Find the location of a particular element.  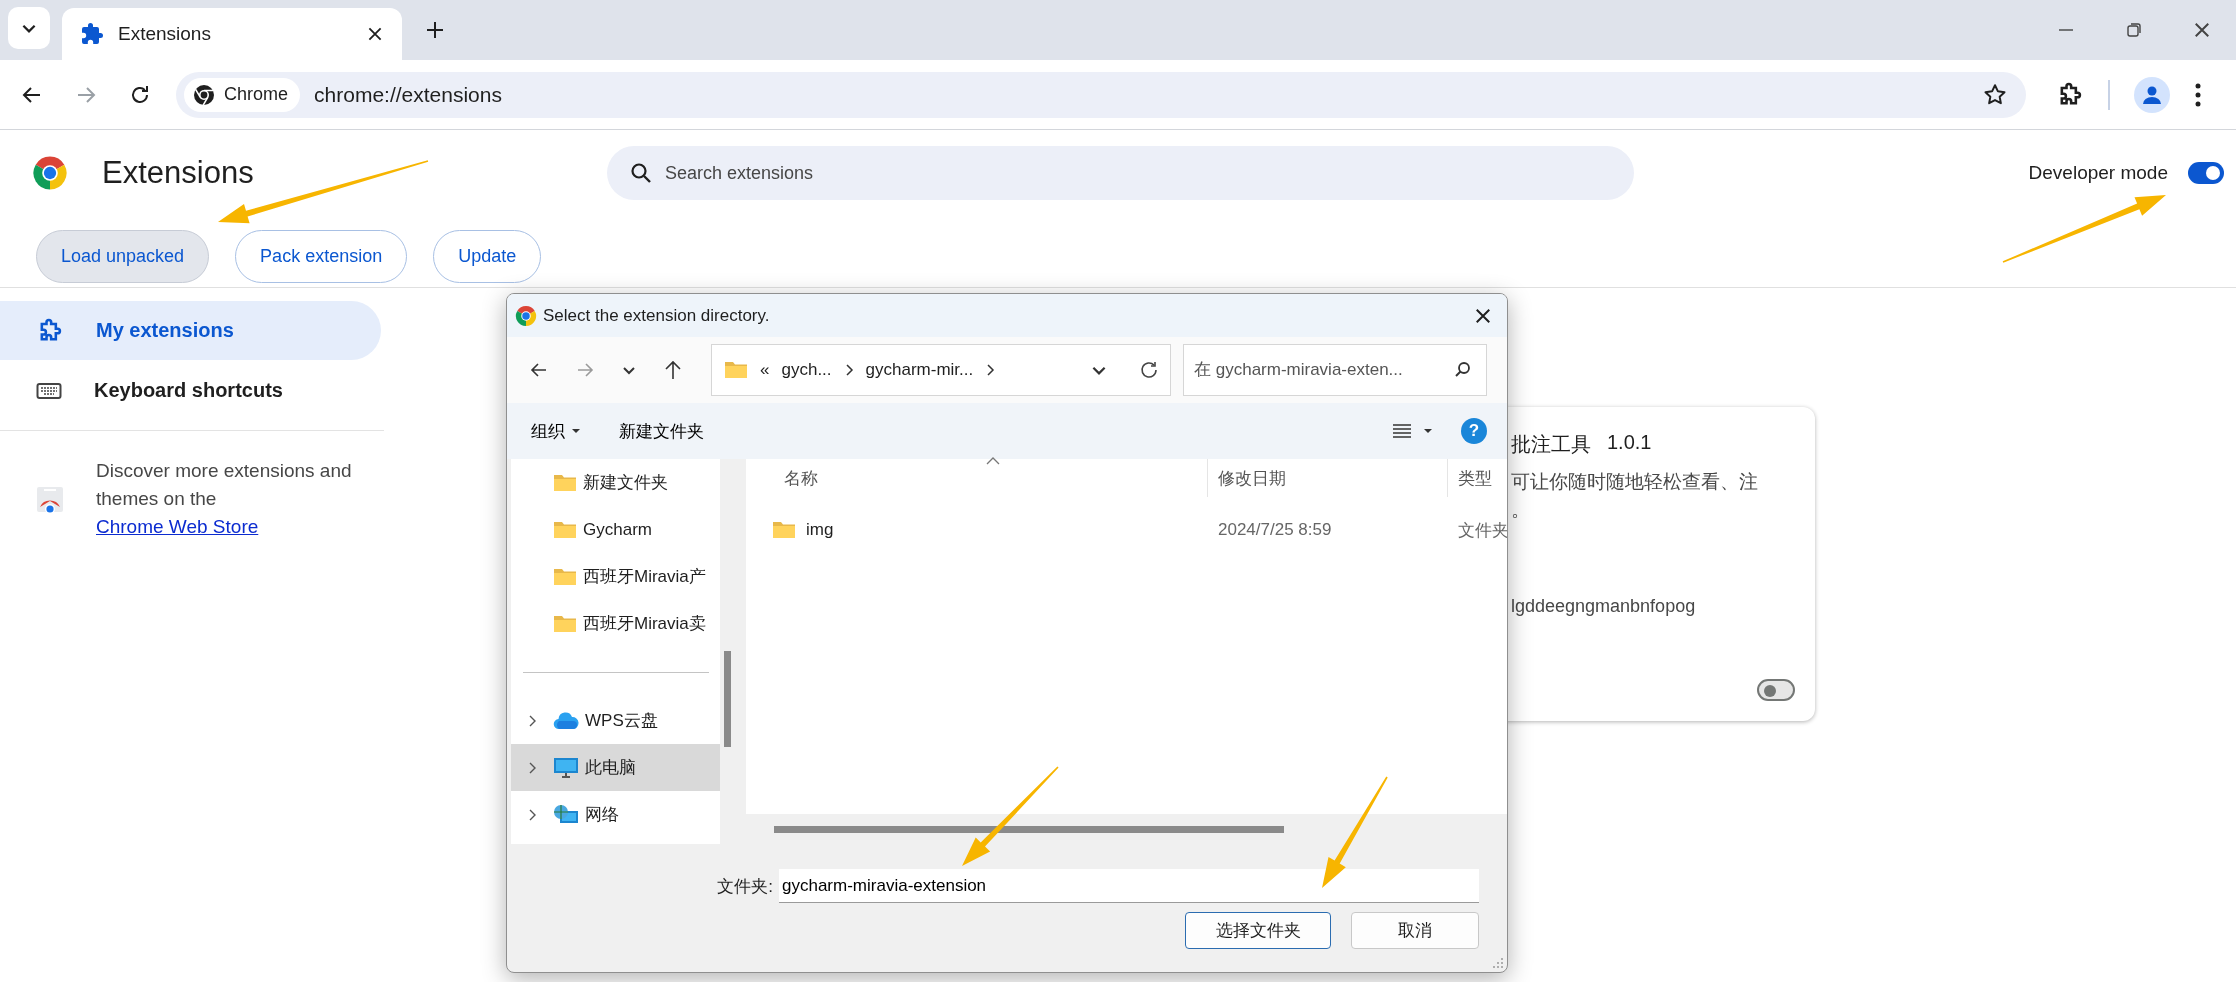

developer-mode-label: Developer mode is located at coordinates (2098, 173).